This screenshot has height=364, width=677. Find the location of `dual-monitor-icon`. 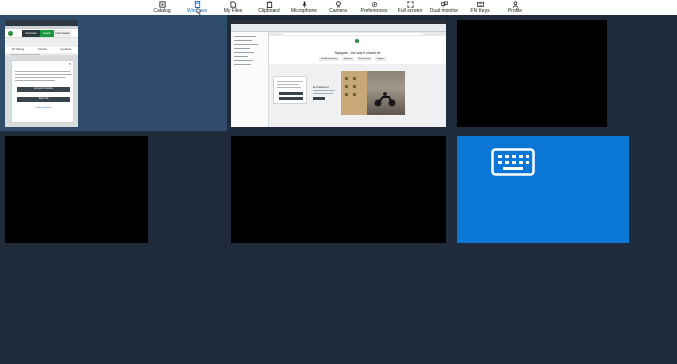

dual-monitor-icon is located at coordinates (444, 4).